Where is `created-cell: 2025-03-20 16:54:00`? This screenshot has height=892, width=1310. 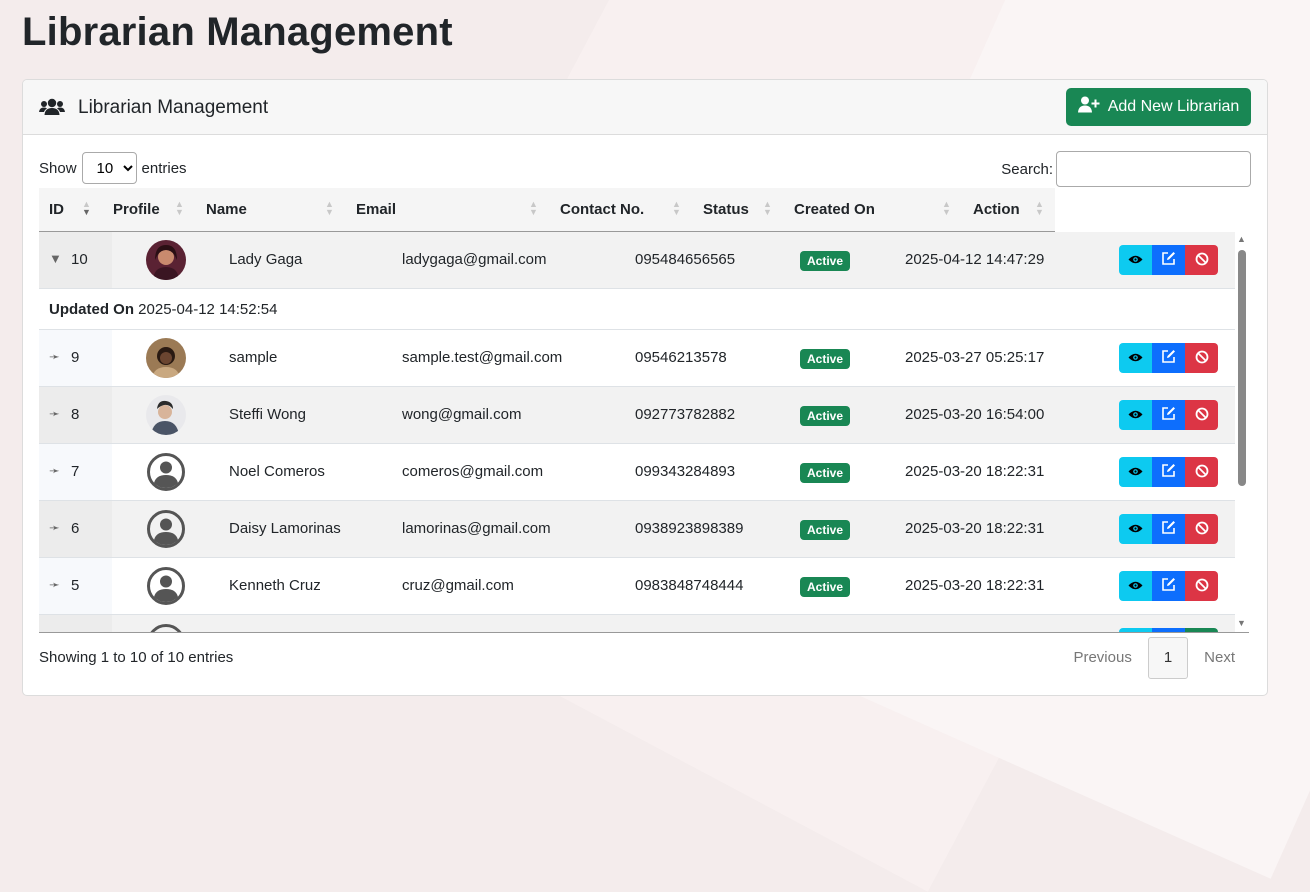
created-cell: 2025-03-20 16:54:00 is located at coordinates (975, 414).